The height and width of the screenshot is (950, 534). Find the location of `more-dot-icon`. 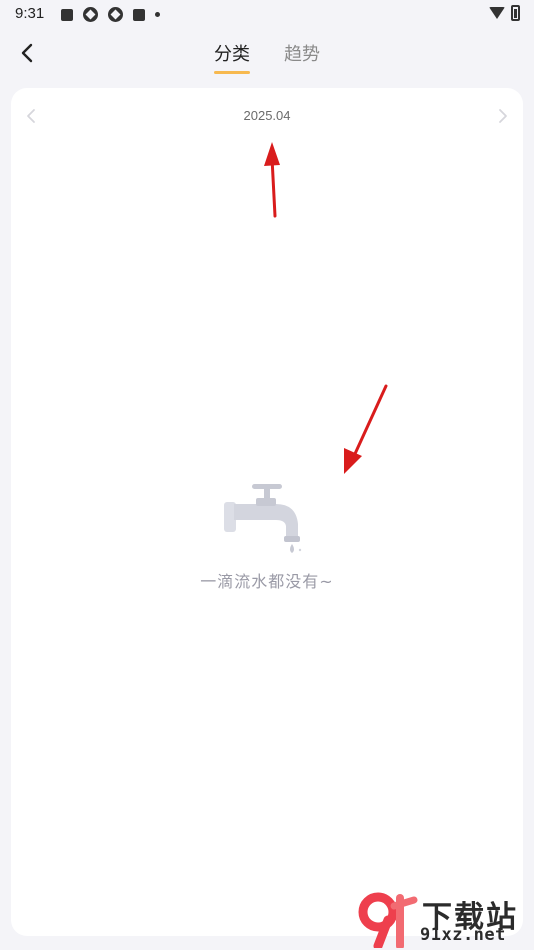

more-dot-icon is located at coordinates (157, 14).